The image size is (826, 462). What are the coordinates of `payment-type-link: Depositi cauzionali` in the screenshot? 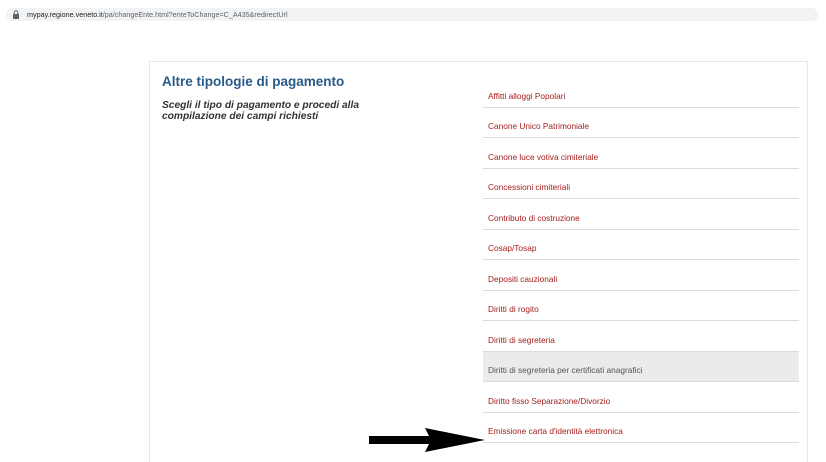 It's located at (522, 279).